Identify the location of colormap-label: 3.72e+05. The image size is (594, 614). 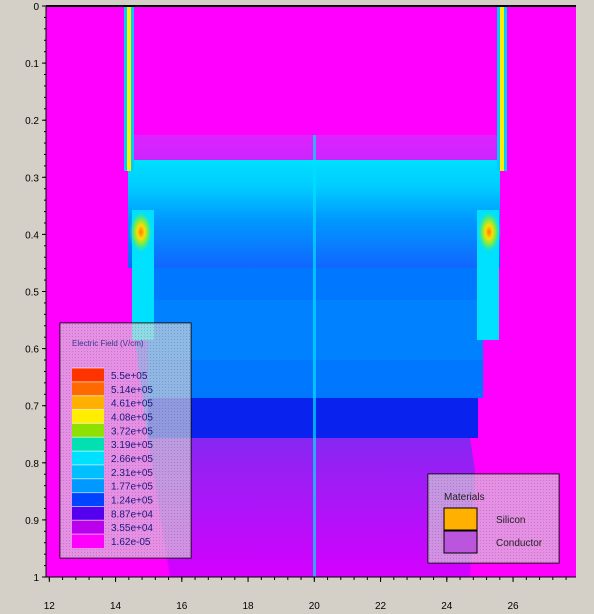
(132, 431).